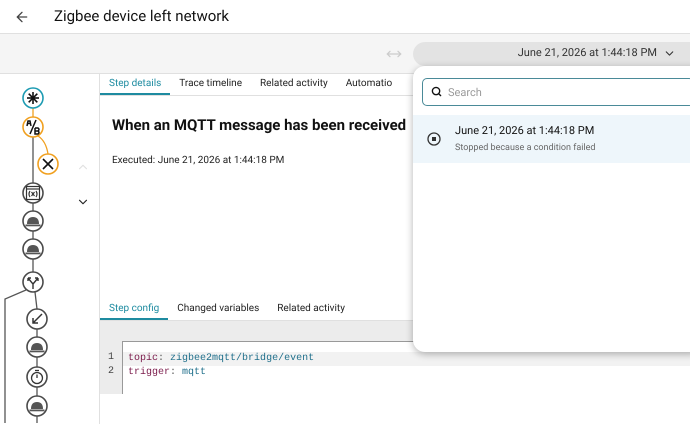  I want to click on failed-node, so click(48, 164).